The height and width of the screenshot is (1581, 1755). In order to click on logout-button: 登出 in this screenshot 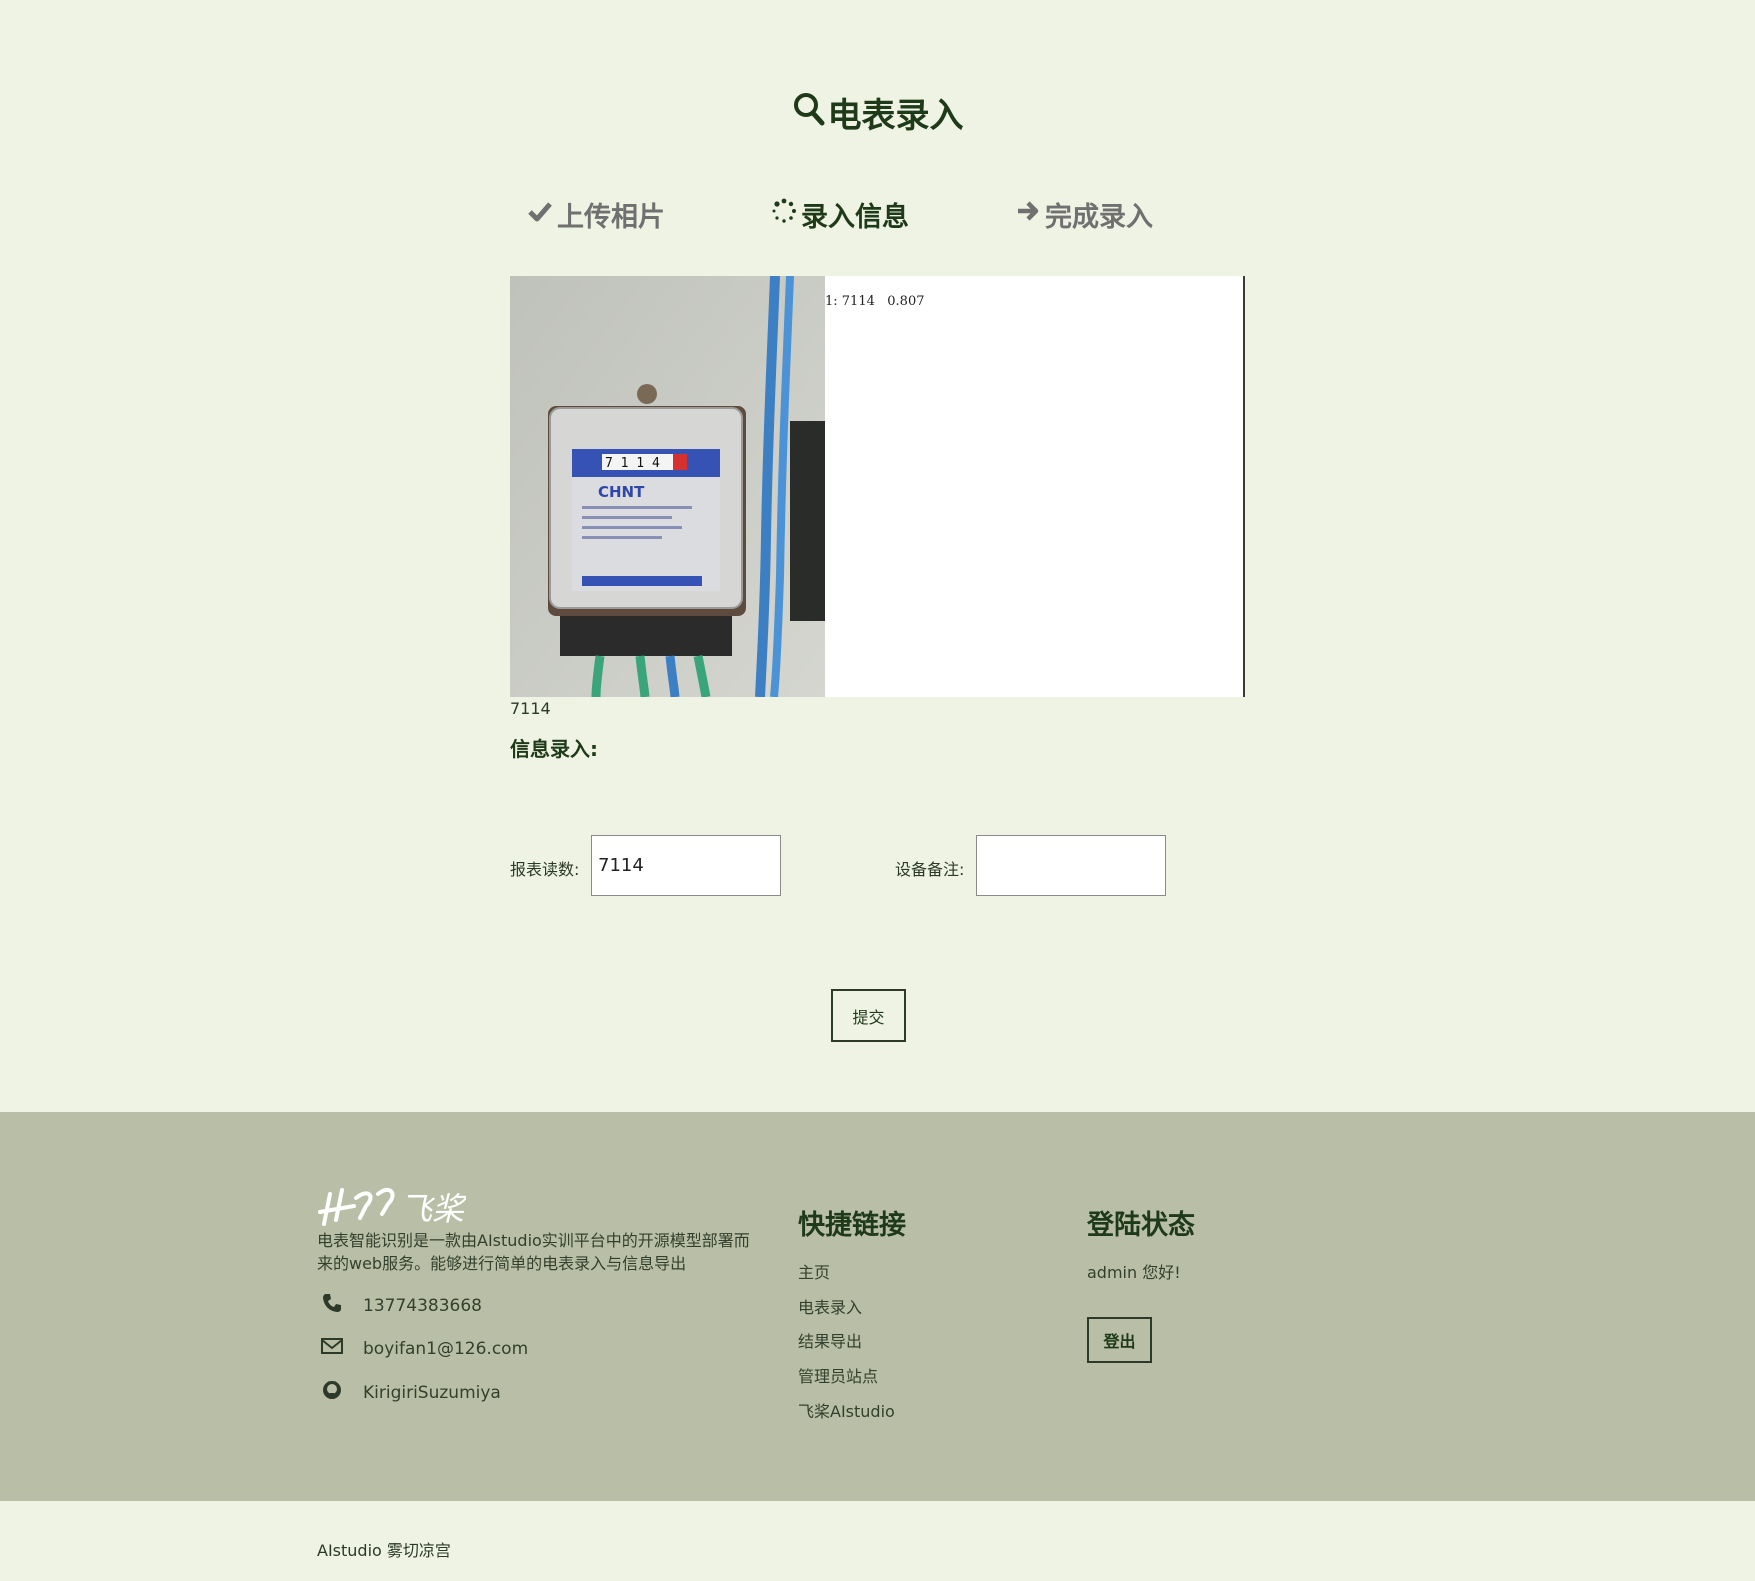, I will do `click(1119, 1340)`.